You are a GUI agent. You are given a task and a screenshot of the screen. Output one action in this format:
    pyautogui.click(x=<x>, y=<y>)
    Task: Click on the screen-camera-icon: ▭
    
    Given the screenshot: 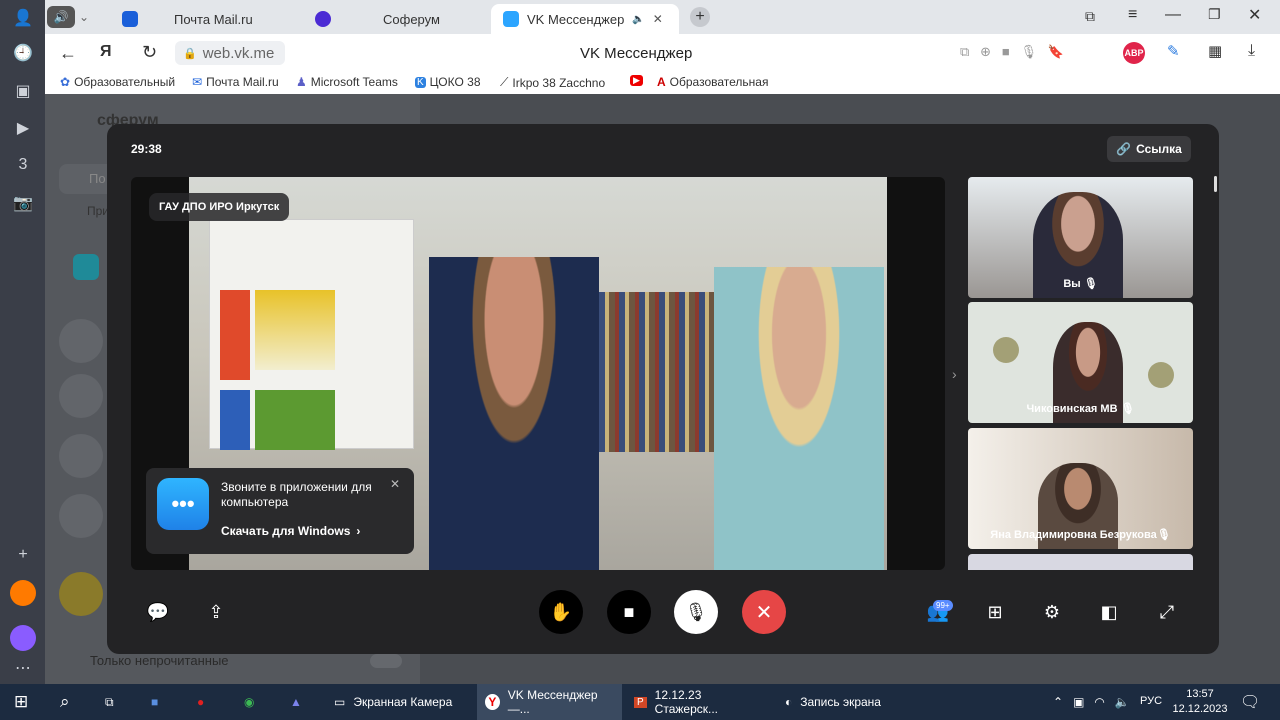 What is the action you would take?
    pyautogui.click(x=340, y=702)
    